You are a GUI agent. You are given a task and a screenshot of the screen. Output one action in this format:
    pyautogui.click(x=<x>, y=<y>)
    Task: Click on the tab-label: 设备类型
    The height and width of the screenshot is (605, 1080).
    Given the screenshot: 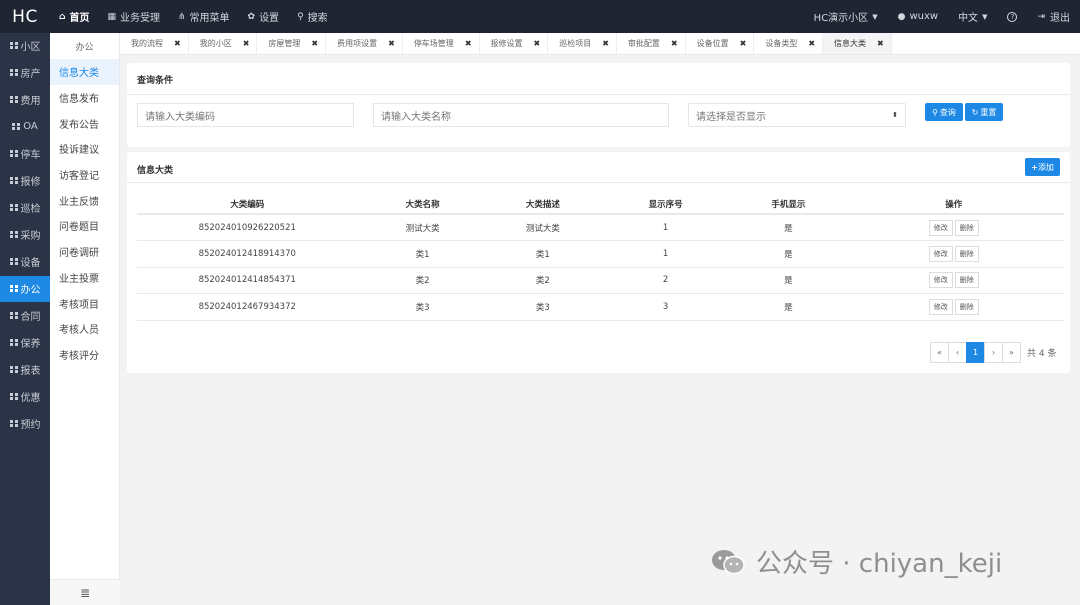 What is the action you would take?
    pyautogui.click(x=781, y=43)
    